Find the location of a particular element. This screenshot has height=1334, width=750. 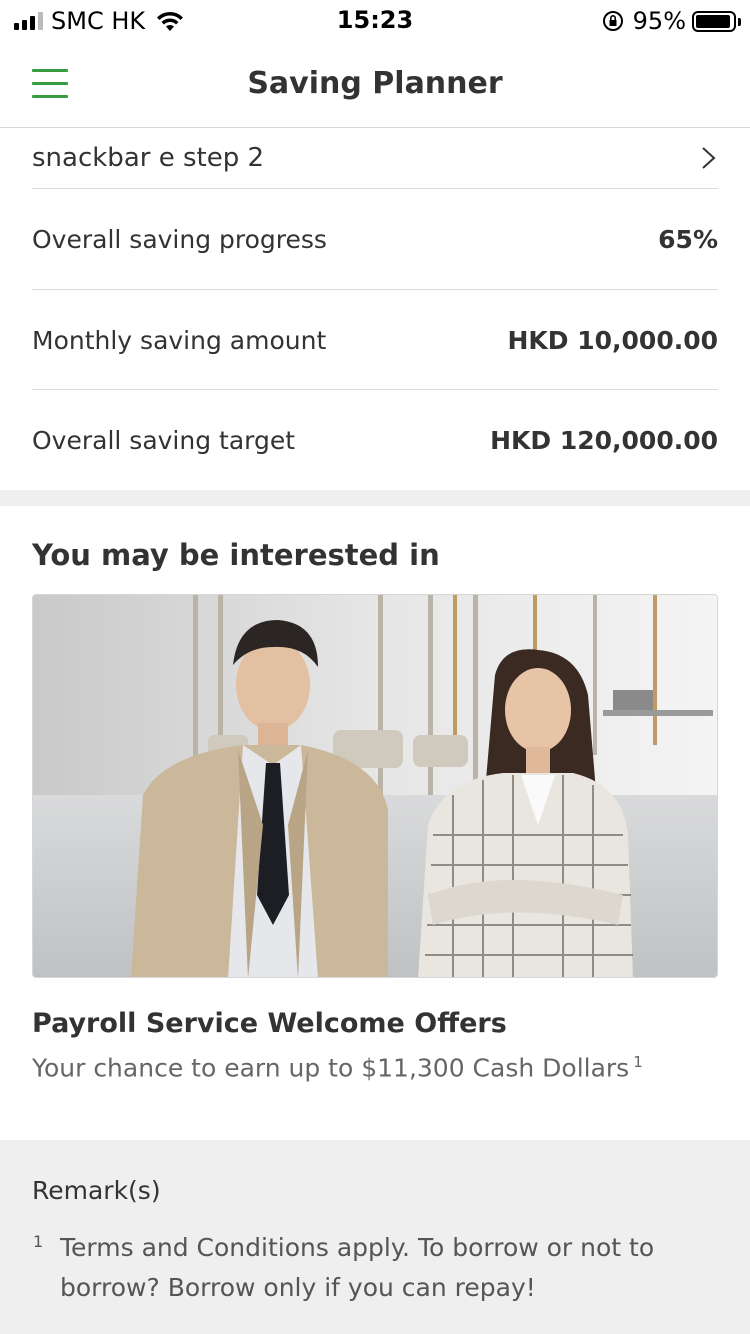

page-title: Saving Planner is located at coordinates (375, 83).